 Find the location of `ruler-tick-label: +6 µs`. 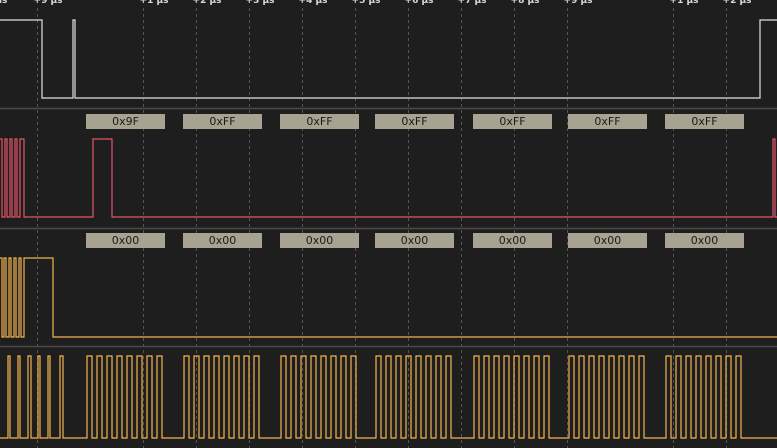

ruler-tick-label: +6 µs is located at coordinates (419, 3).